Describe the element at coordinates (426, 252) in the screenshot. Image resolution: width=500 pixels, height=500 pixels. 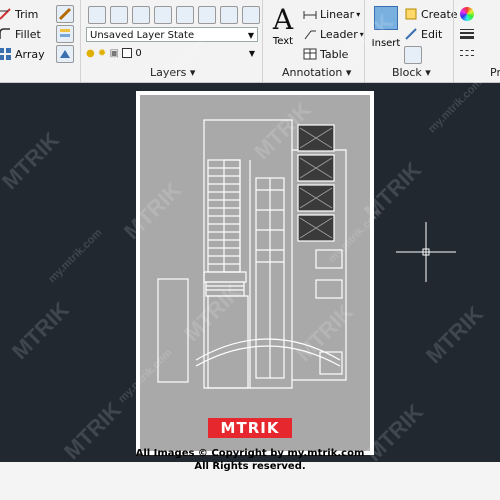
I see `crosshair-cursor-icon` at that location.